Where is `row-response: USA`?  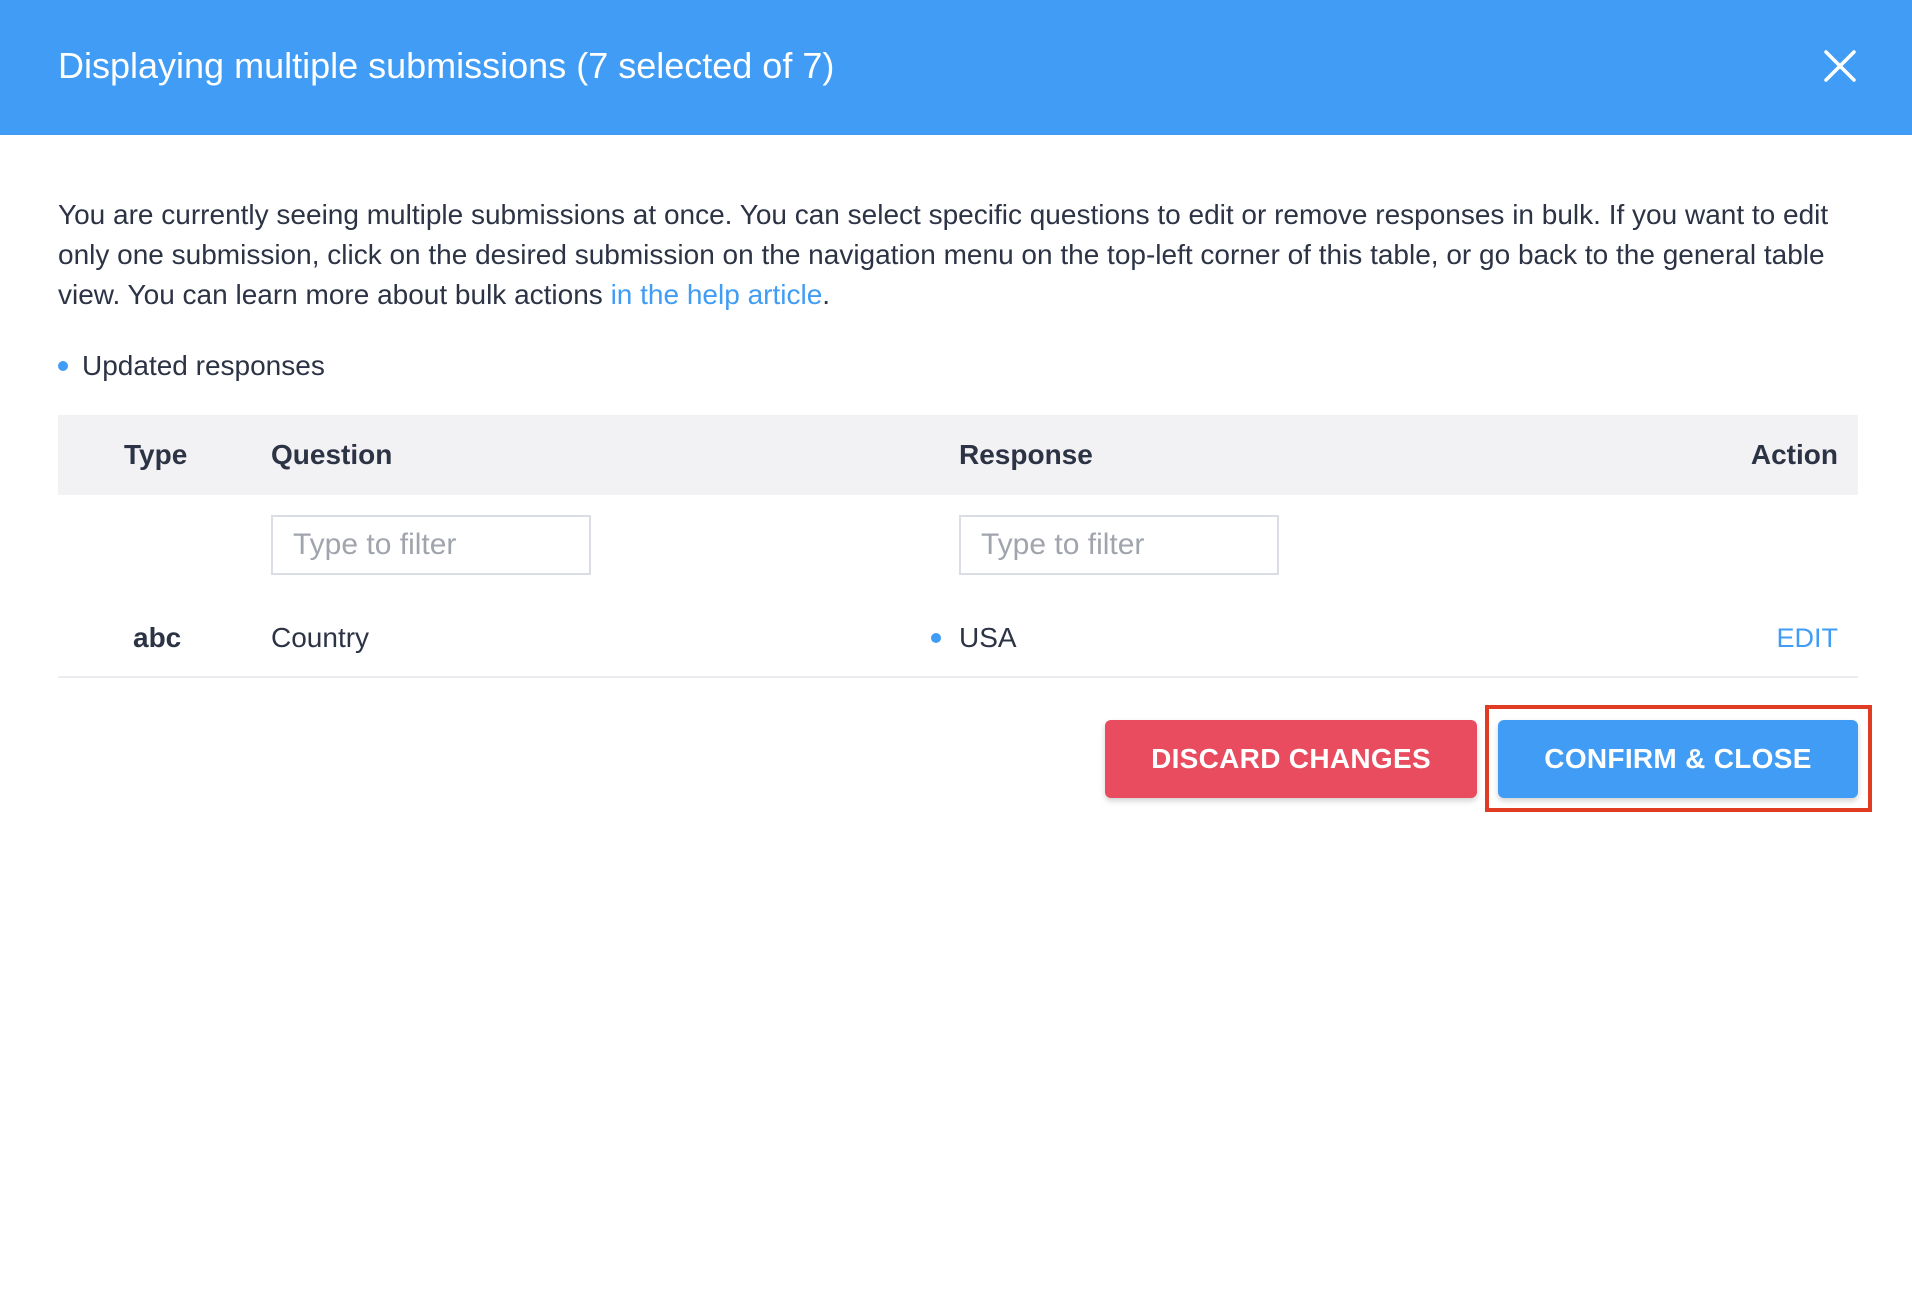
row-response: USA is located at coordinates (988, 637).